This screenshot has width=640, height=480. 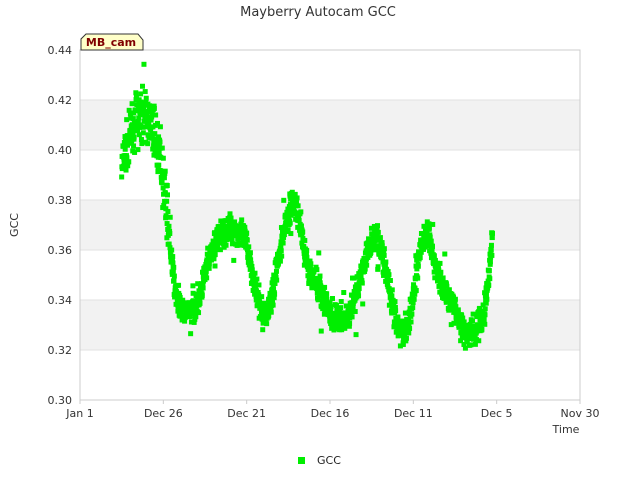 What do you see at coordinates (497, 413) in the screenshot?
I see `x-tick-label: Dec 5` at bounding box center [497, 413].